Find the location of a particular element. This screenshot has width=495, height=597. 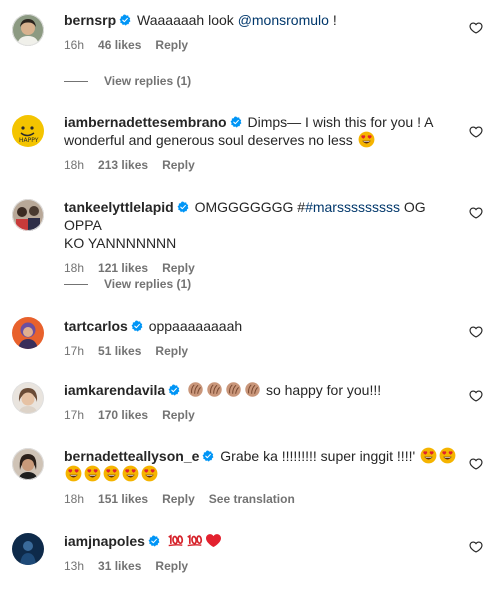

comment-meta: 18h 151 likes Reply See translation is located at coordinates (261, 499).